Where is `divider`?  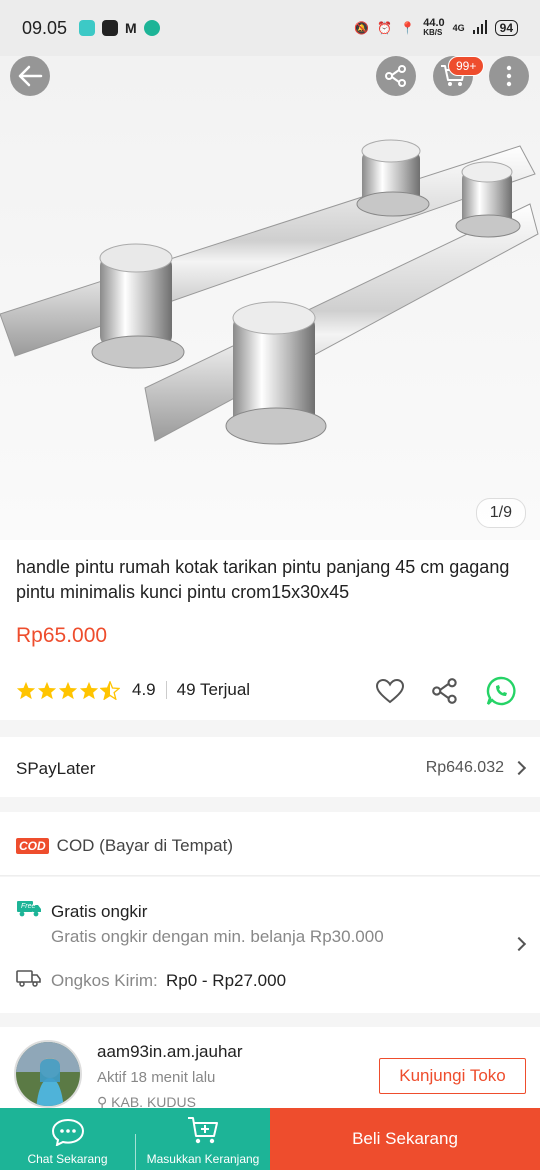
divider is located at coordinates (166, 690).